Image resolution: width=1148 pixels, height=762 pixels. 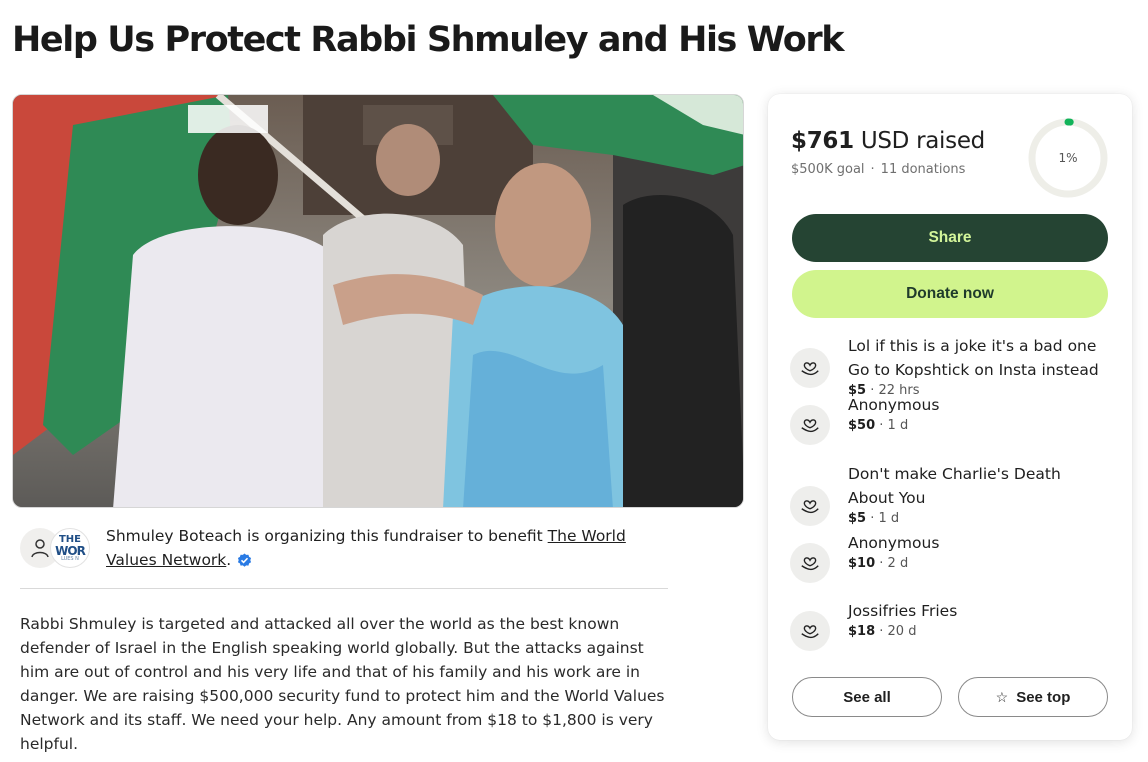 I want to click on donation-meta: $18 · 20 d, so click(x=882, y=631).